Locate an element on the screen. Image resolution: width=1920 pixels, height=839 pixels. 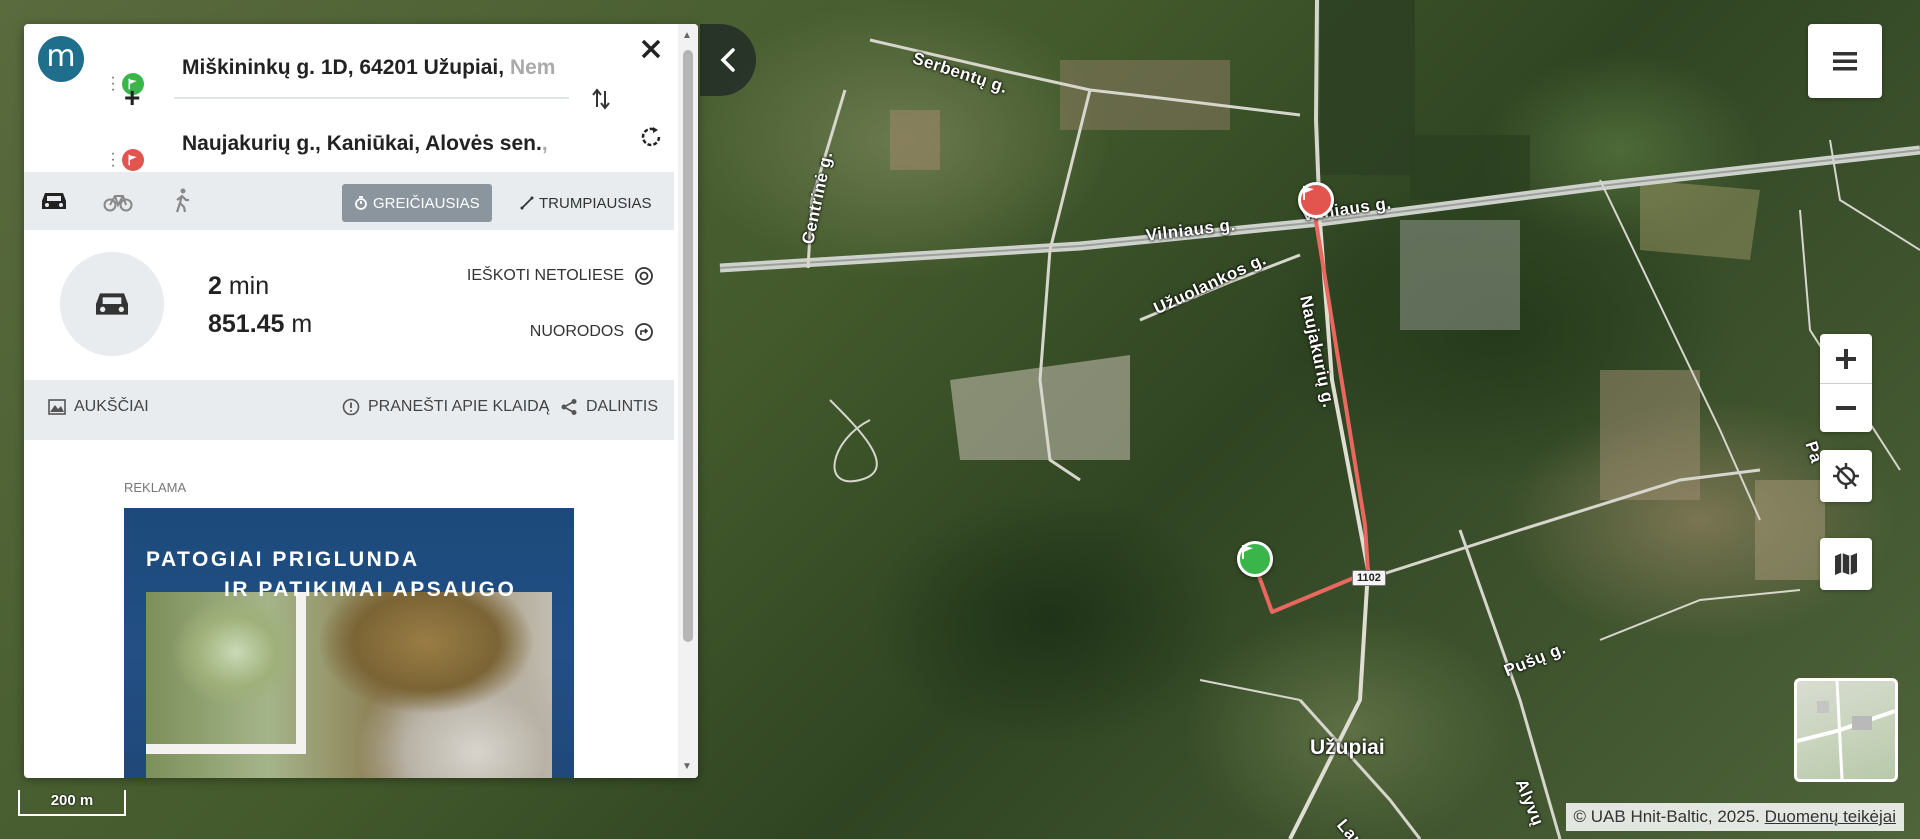
zoom-controls is located at coordinates (1846, 383).